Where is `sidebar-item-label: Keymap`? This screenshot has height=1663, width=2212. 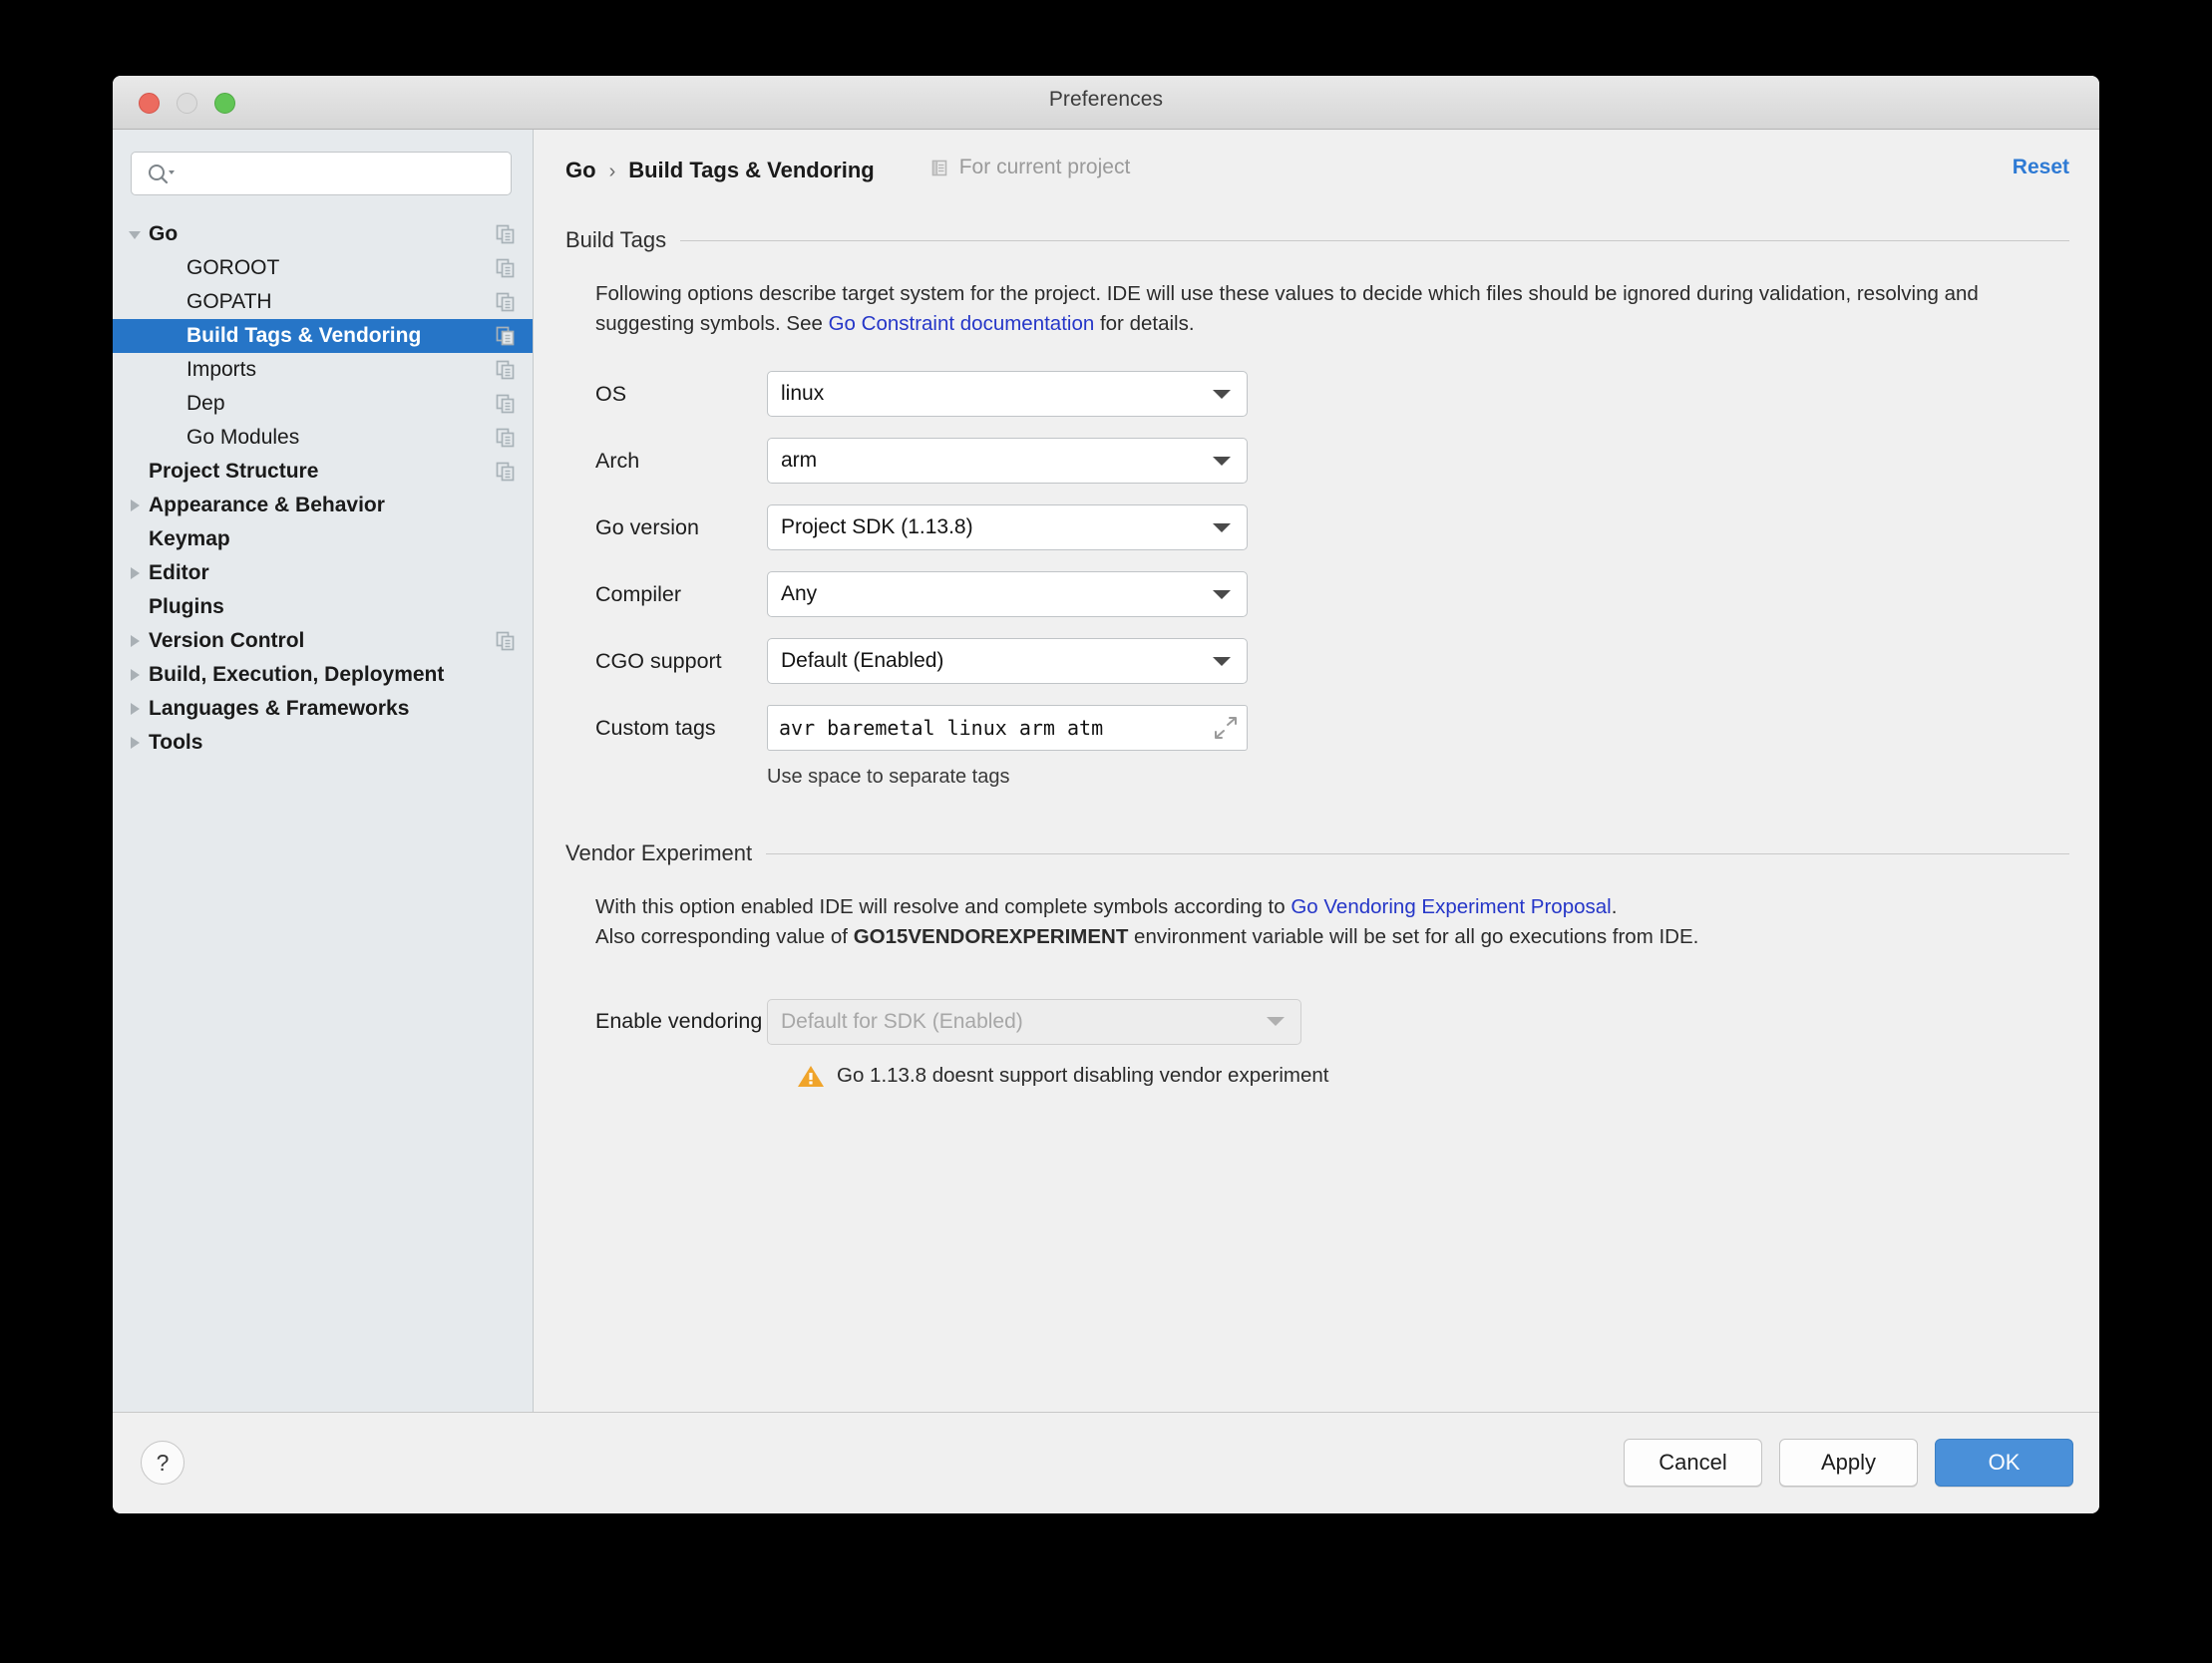
sidebar-item-label: Keymap is located at coordinates (189, 538).